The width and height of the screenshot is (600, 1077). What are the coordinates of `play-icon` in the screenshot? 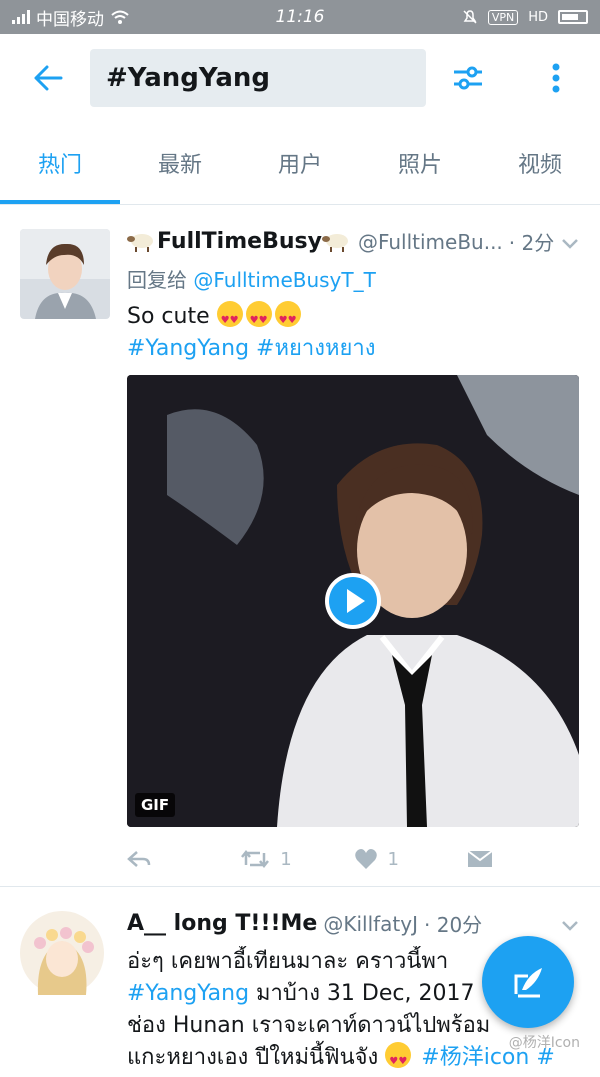 It's located at (353, 601).